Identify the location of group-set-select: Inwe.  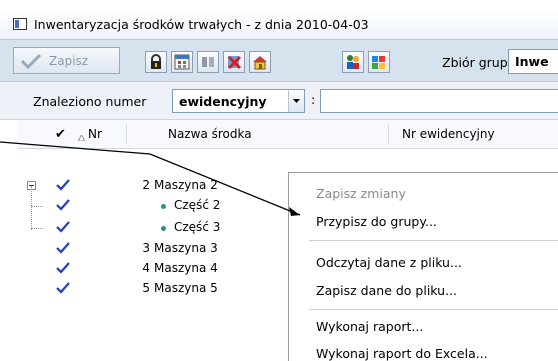
(533, 61).